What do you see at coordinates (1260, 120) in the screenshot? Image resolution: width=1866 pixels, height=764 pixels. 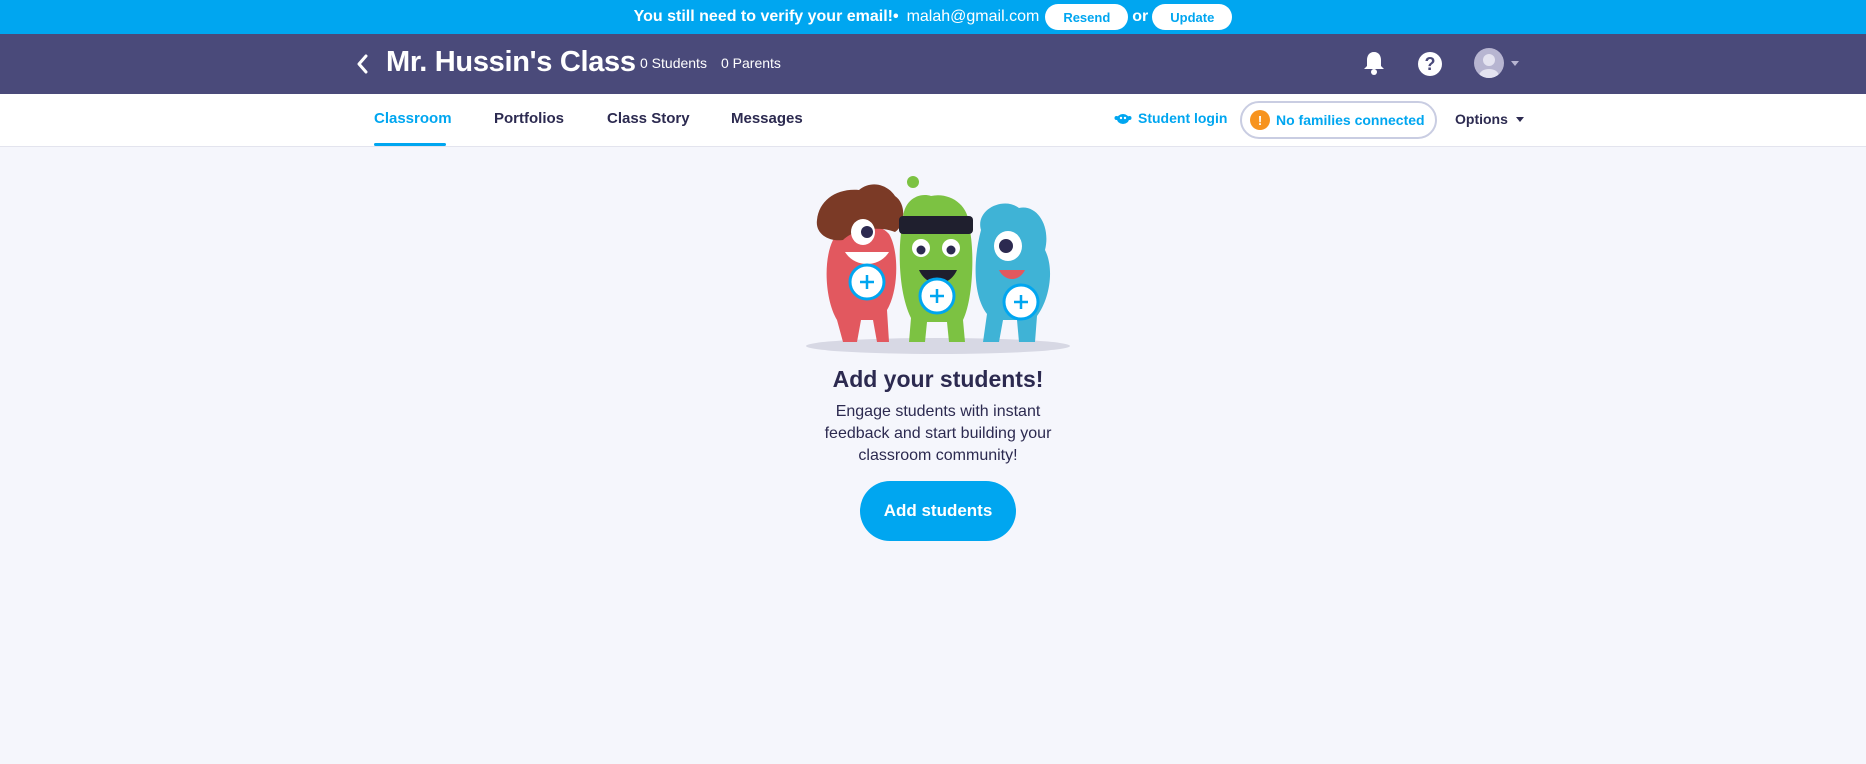 I see `warning-icon: !` at bounding box center [1260, 120].